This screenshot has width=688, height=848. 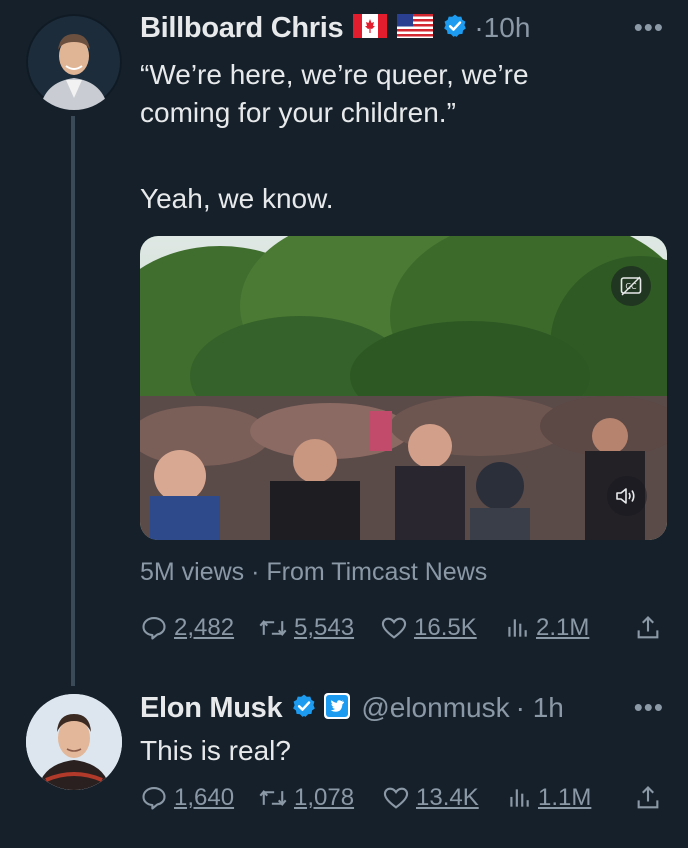 I want to click on tweet2-header: Elon Musk @elonmusk · 1h, so click(x=352, y=708).